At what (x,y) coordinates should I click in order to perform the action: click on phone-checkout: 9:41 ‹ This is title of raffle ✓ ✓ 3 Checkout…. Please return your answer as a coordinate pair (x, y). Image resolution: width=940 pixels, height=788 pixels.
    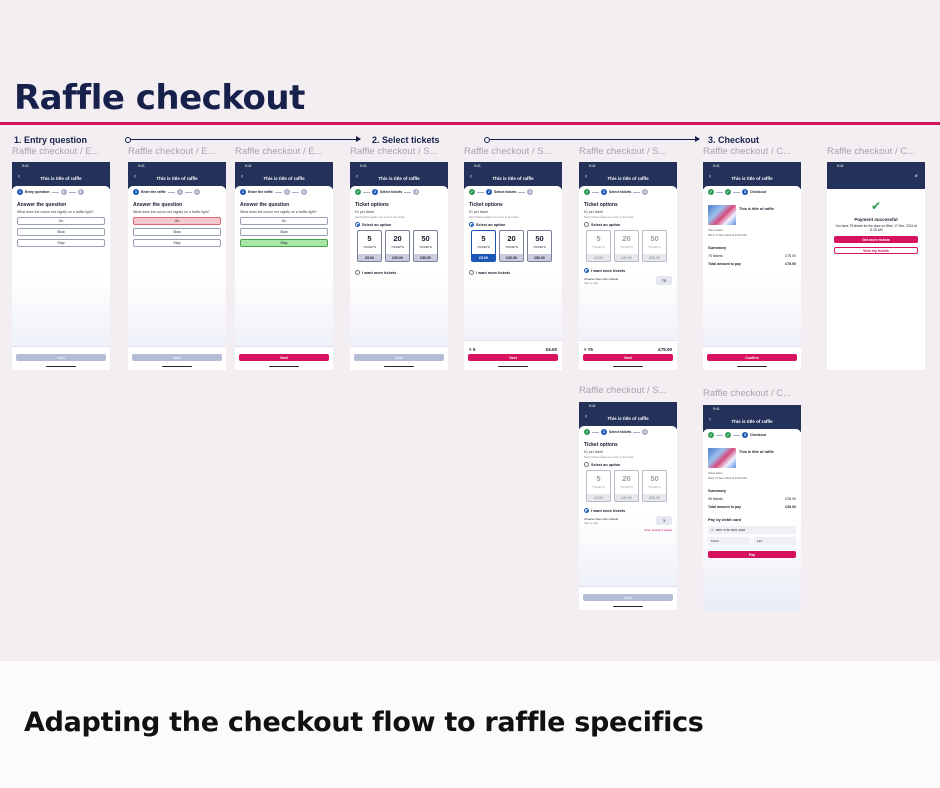
    Looking at the image, I should click on (752, 266).